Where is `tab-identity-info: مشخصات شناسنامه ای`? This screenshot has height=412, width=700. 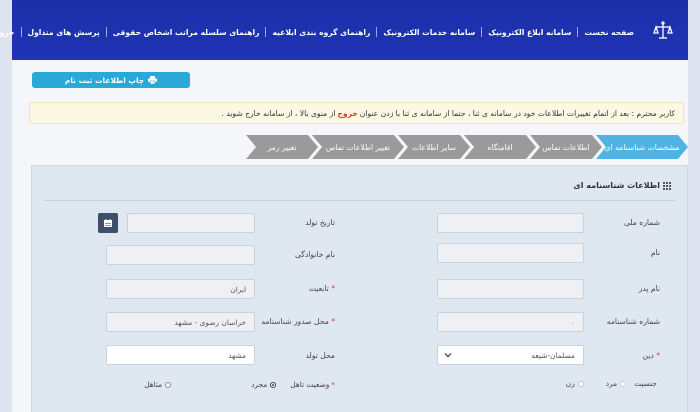 tab-identity-info: مشخصات شناسنامه ای is located at coordinates (642, 147).